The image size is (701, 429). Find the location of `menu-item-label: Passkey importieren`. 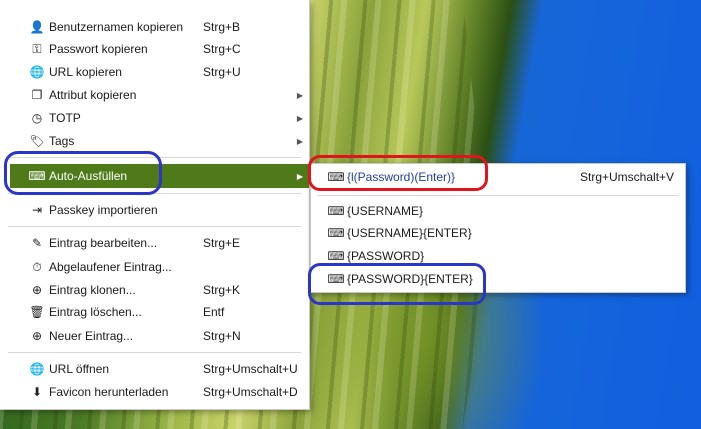

menu-item-label: Passkey importieren is located at coordinates (103, 210).